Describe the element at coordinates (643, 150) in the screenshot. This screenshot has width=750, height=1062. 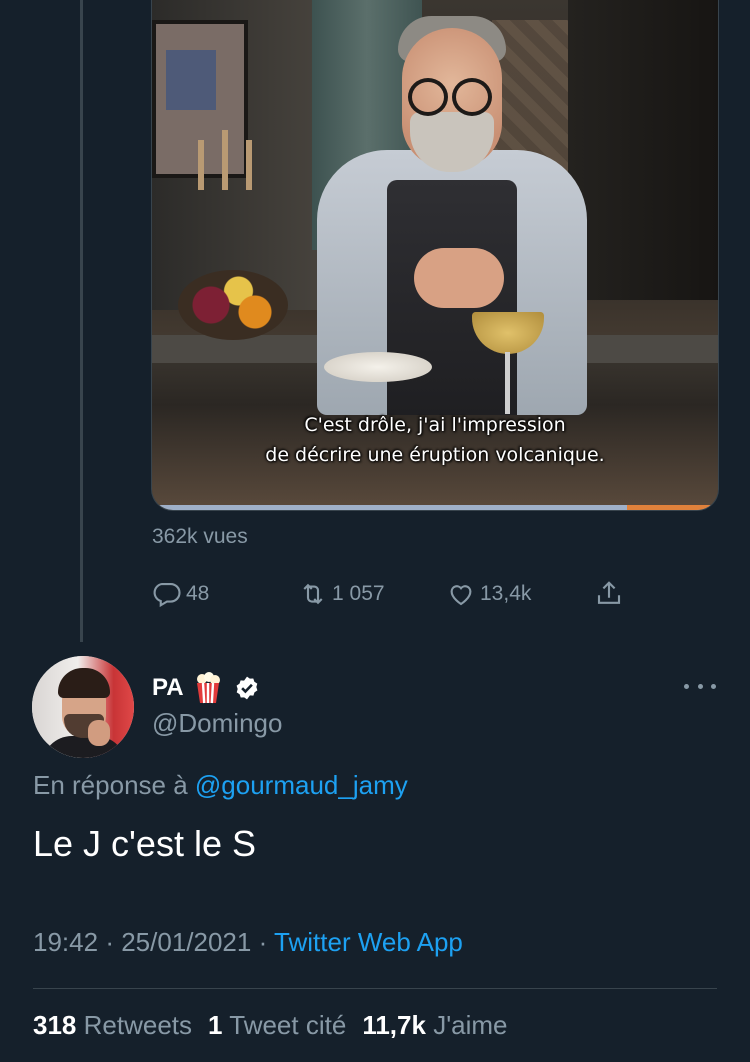
I see `video-scene-window` at that location.